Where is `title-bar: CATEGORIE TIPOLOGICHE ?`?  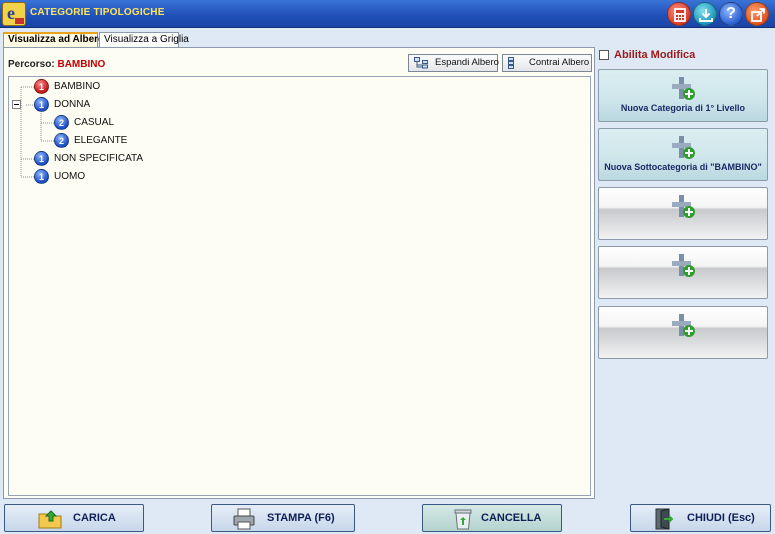
title-bar: CATEGORIE TIPOLOGICHE ? is located at coordinates (387, 14).